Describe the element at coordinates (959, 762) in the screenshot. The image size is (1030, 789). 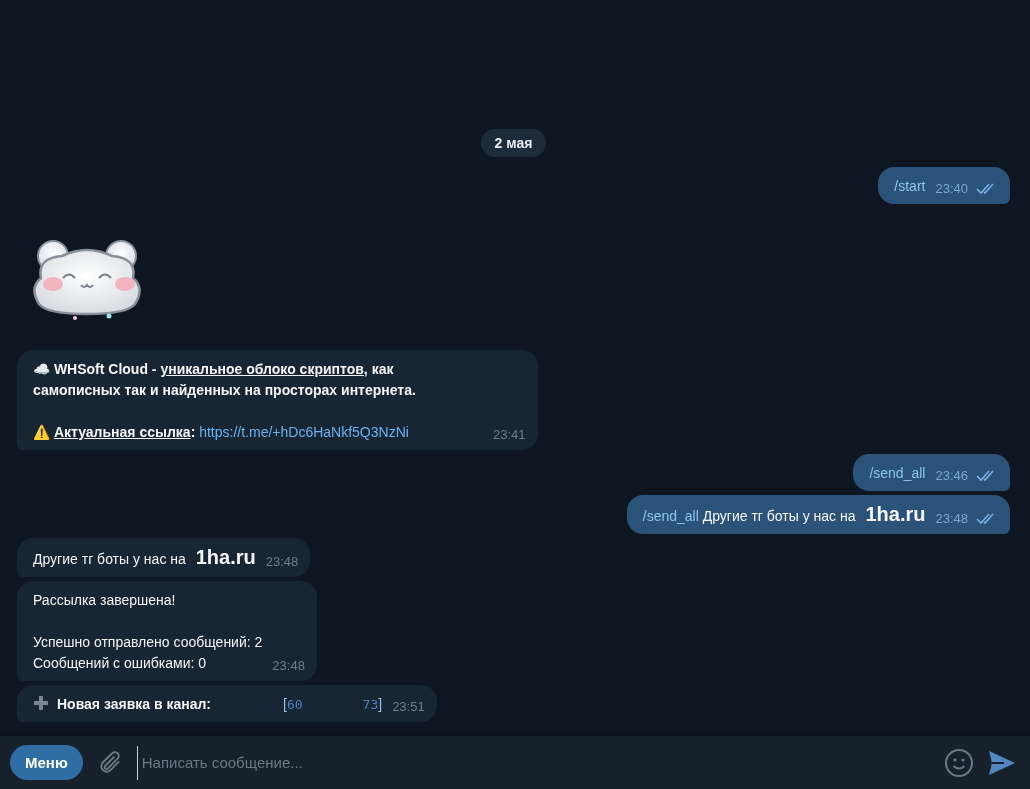
I see `smiley-icon` at that location.